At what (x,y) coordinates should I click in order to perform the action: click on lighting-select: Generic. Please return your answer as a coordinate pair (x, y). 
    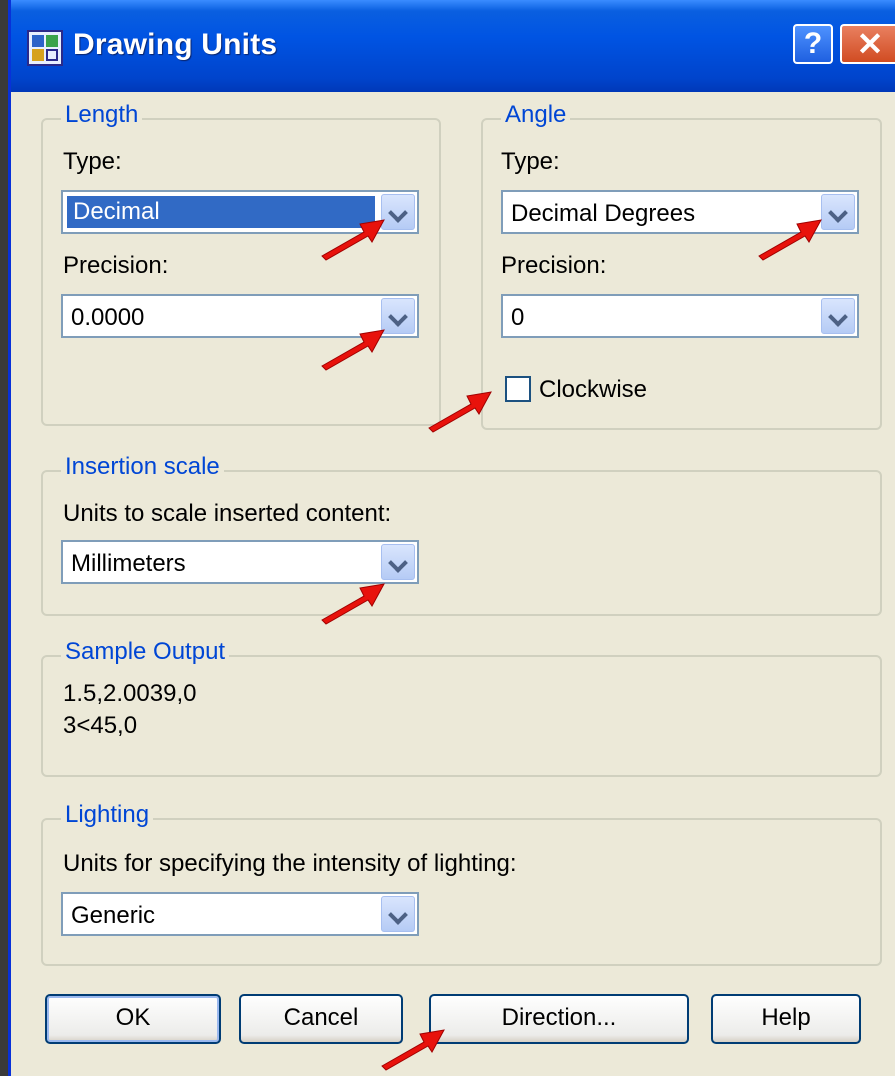
    Looking at the image, I should click on (240, 914).